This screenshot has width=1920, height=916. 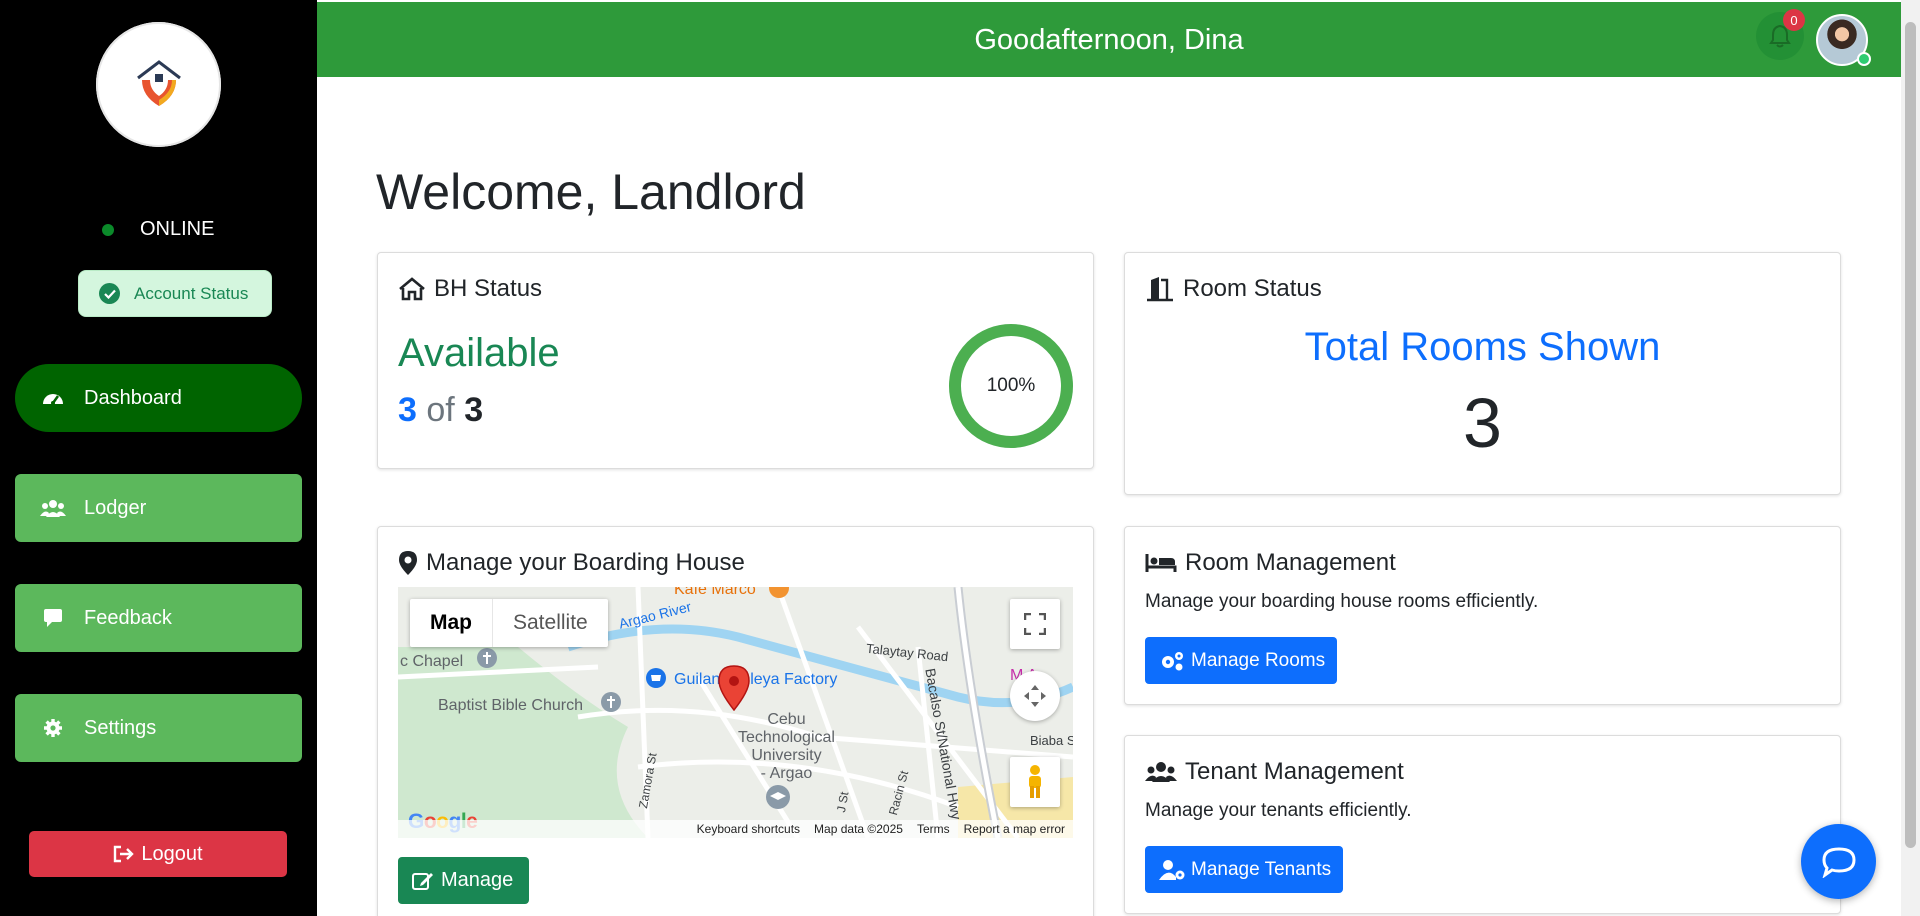 What do you see at coordinates (585, 562) in the screenshot?
I see `boarding-house-title-text: Manage your Boarding House` at bounding box center [585, 562].